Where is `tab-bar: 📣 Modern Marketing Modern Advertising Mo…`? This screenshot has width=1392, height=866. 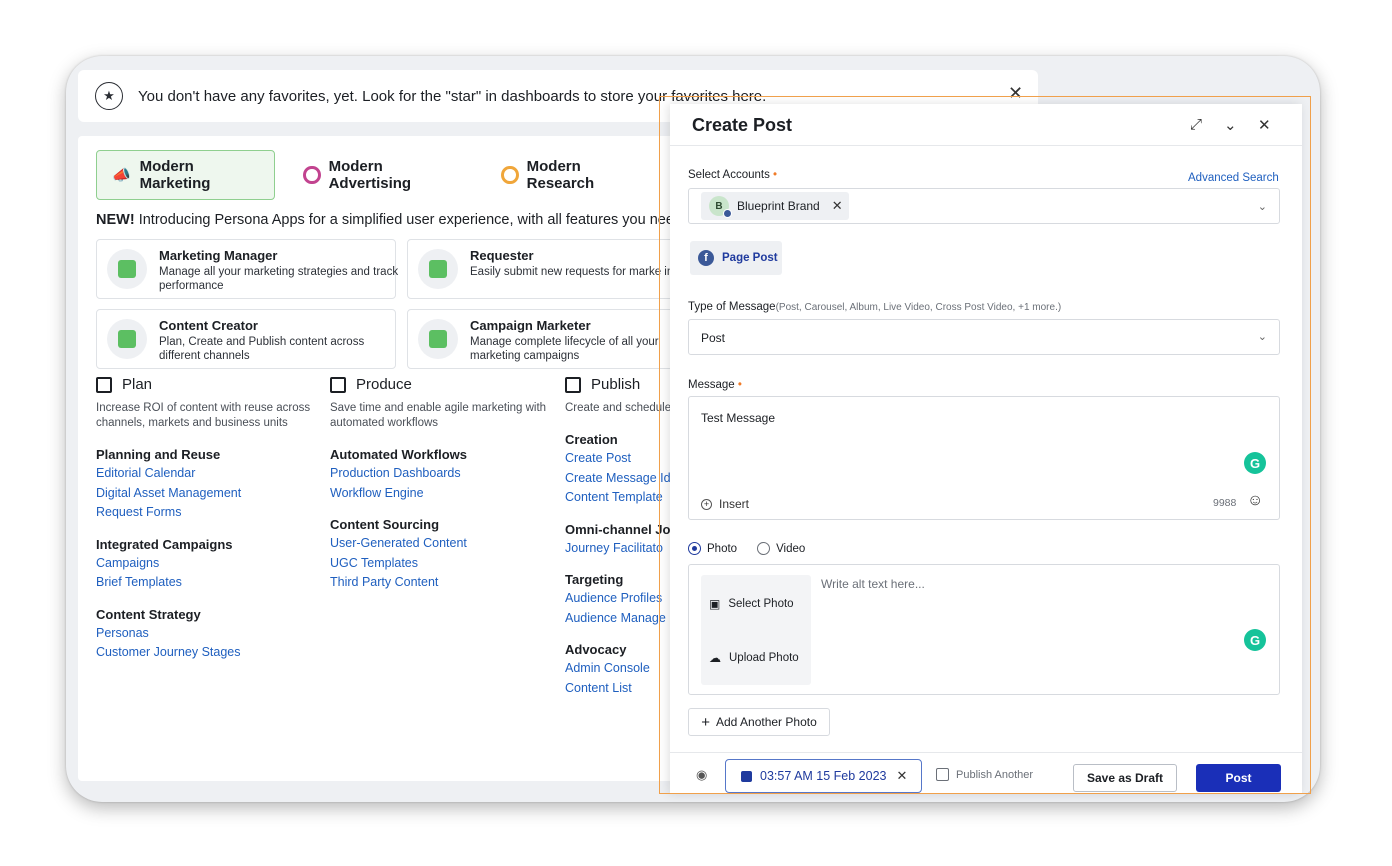 tab-bar: 📣 Modern Marketing Modern Advertising Mo… is located at coordinates (384, 175).